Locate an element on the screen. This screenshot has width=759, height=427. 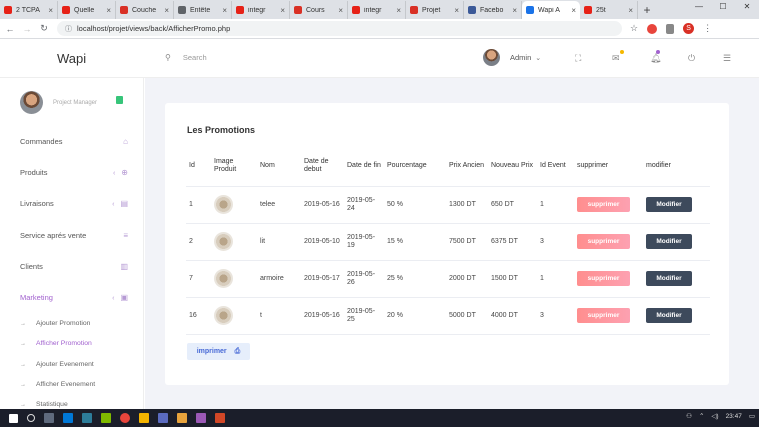
sidebar-item-marketing: Marketing ‹ ▣ is located at coordinates (74, 297).